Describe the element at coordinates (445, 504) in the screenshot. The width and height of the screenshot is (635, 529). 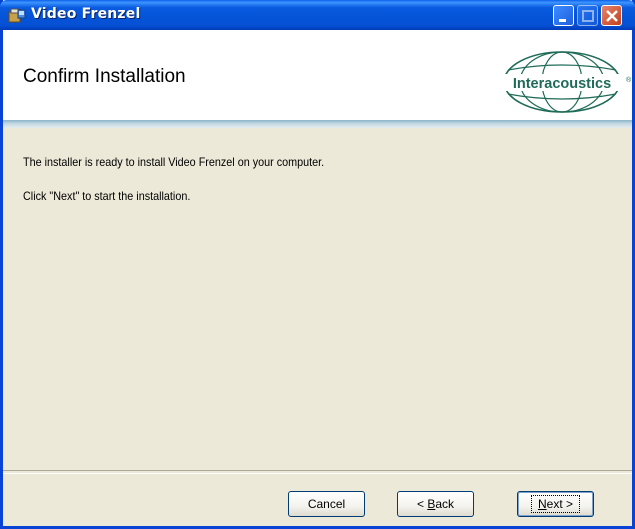
I see `back-rest: ack` at that location.